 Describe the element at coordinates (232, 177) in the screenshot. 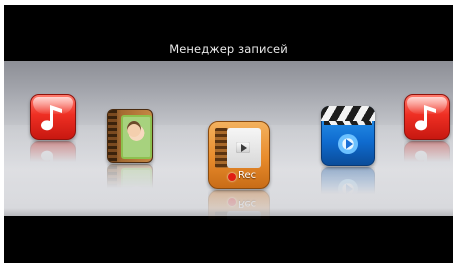

I see `record-dot-icon` at that location.